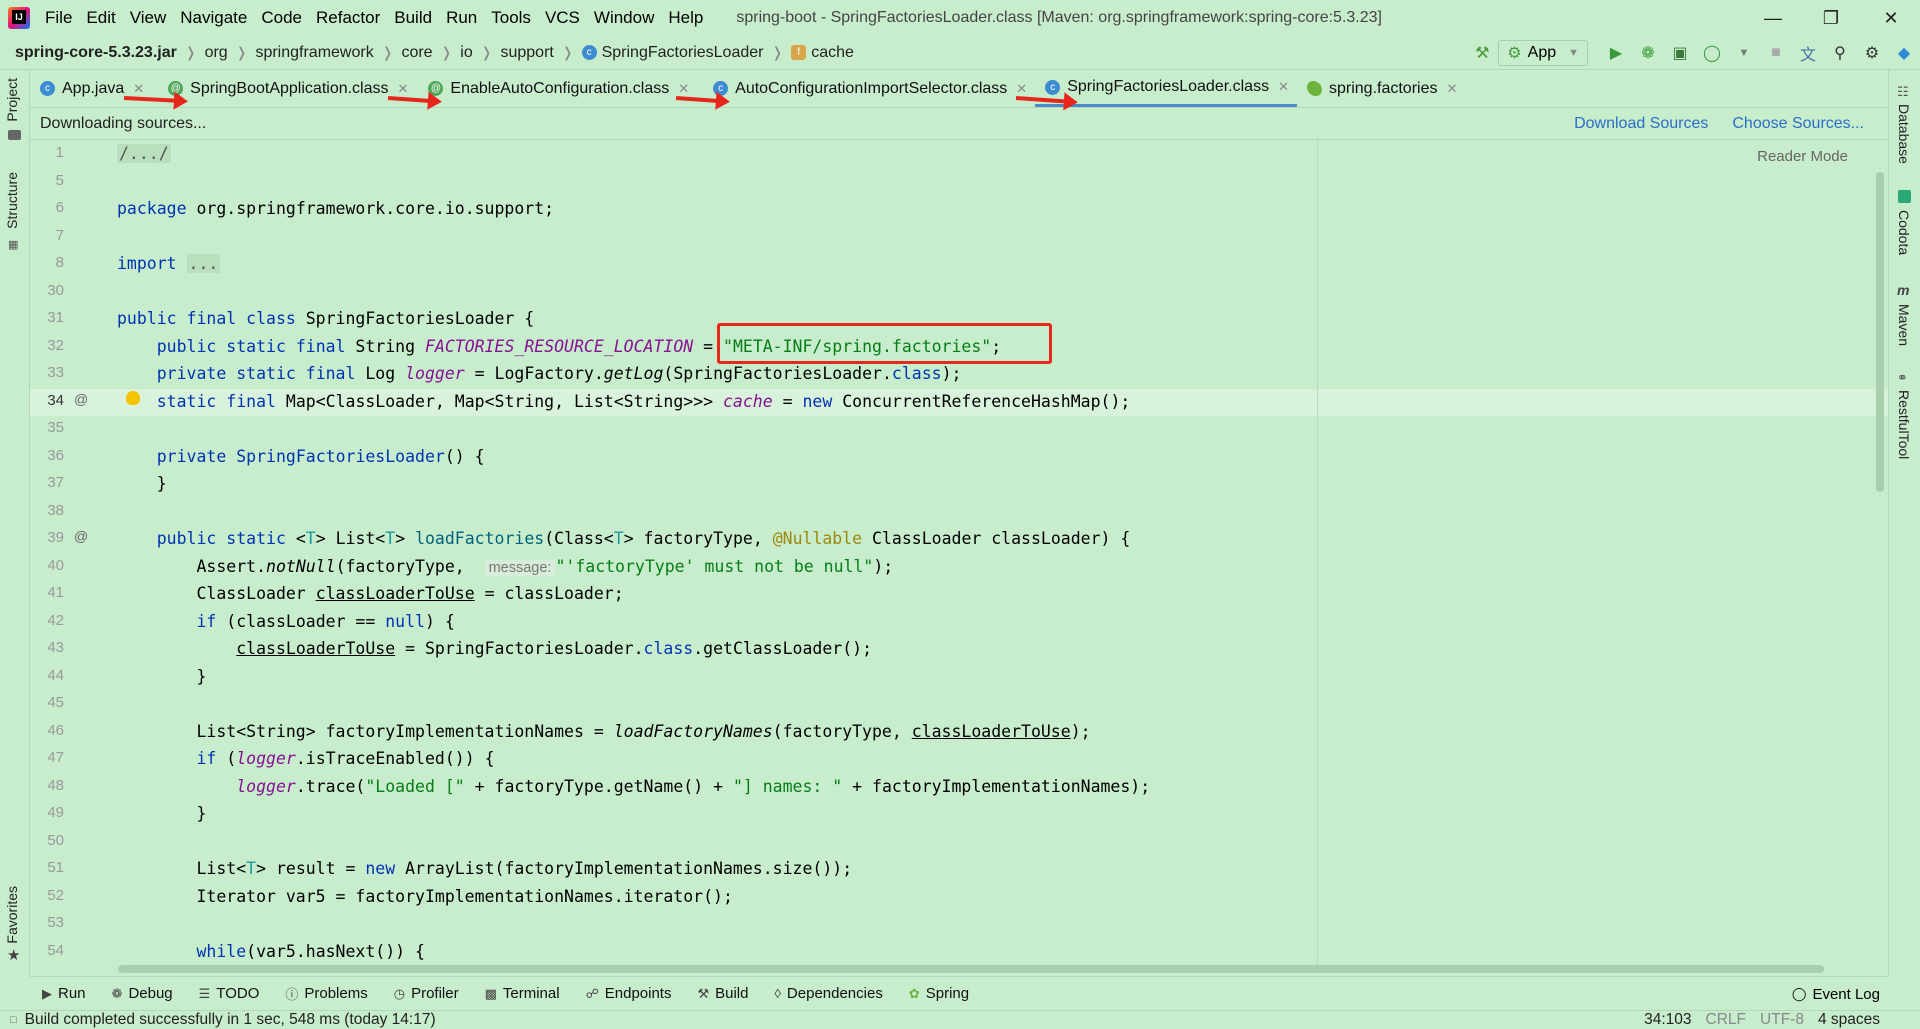 The width and height of the screenshot is (1920, 1029). What do you see at coordinates (1381, 88) in the screenshot?
I see `tab-spring-factories: spring.factories ✕` at bounding box center [1381, 88].